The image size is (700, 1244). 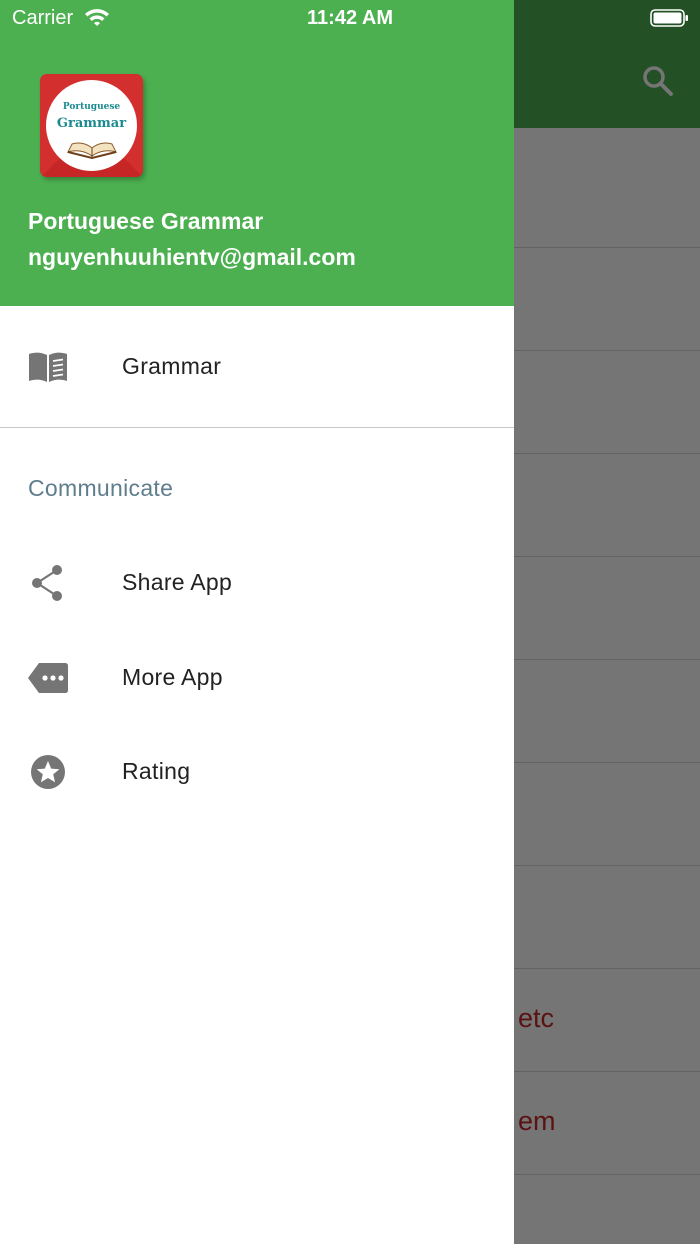 What do you see at coordinates (257, 678) in the screenshot?
I see `drawer-item-more-app: More App` at bounding box center [257, 678].